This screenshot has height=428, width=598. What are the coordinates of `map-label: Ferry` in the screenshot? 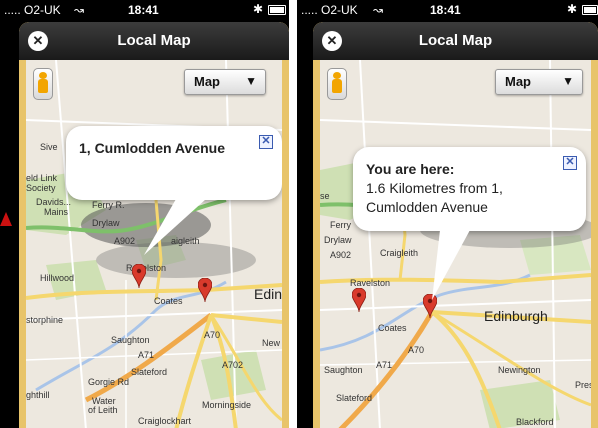 It's located at (340, 225).